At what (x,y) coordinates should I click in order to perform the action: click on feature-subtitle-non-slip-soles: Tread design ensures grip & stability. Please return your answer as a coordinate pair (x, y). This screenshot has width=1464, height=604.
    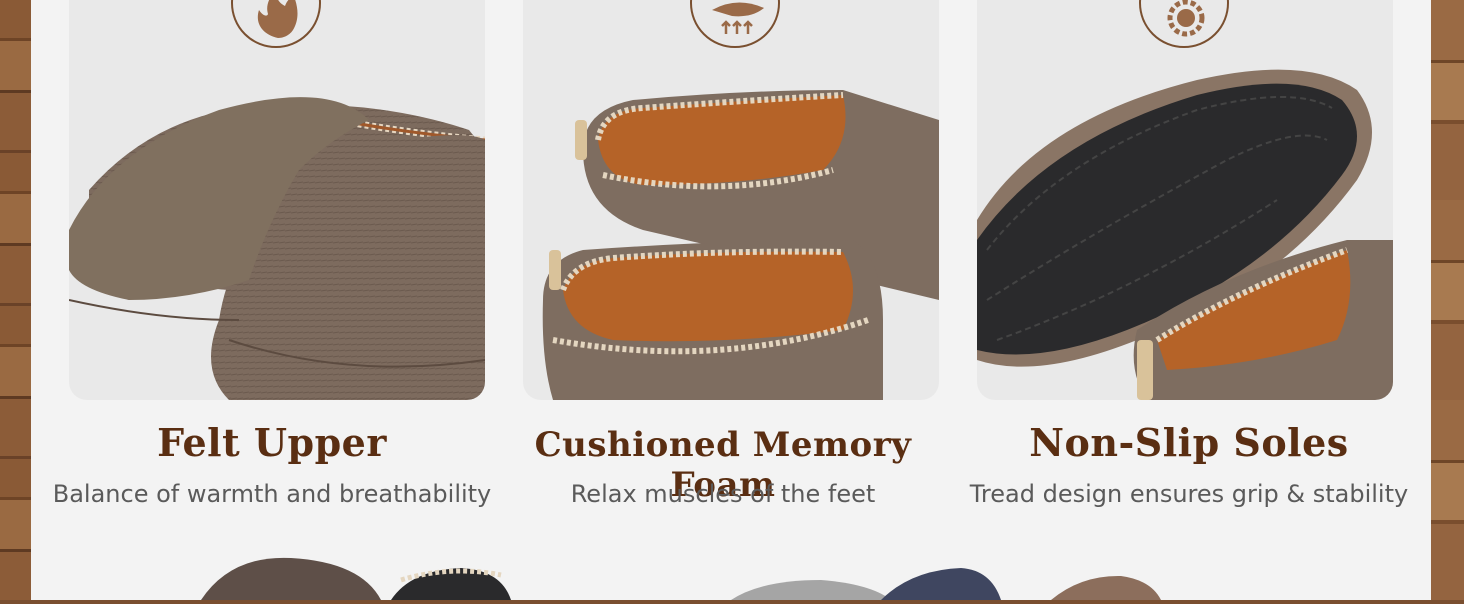
    Looking at the image, I should click on (1189, 494).